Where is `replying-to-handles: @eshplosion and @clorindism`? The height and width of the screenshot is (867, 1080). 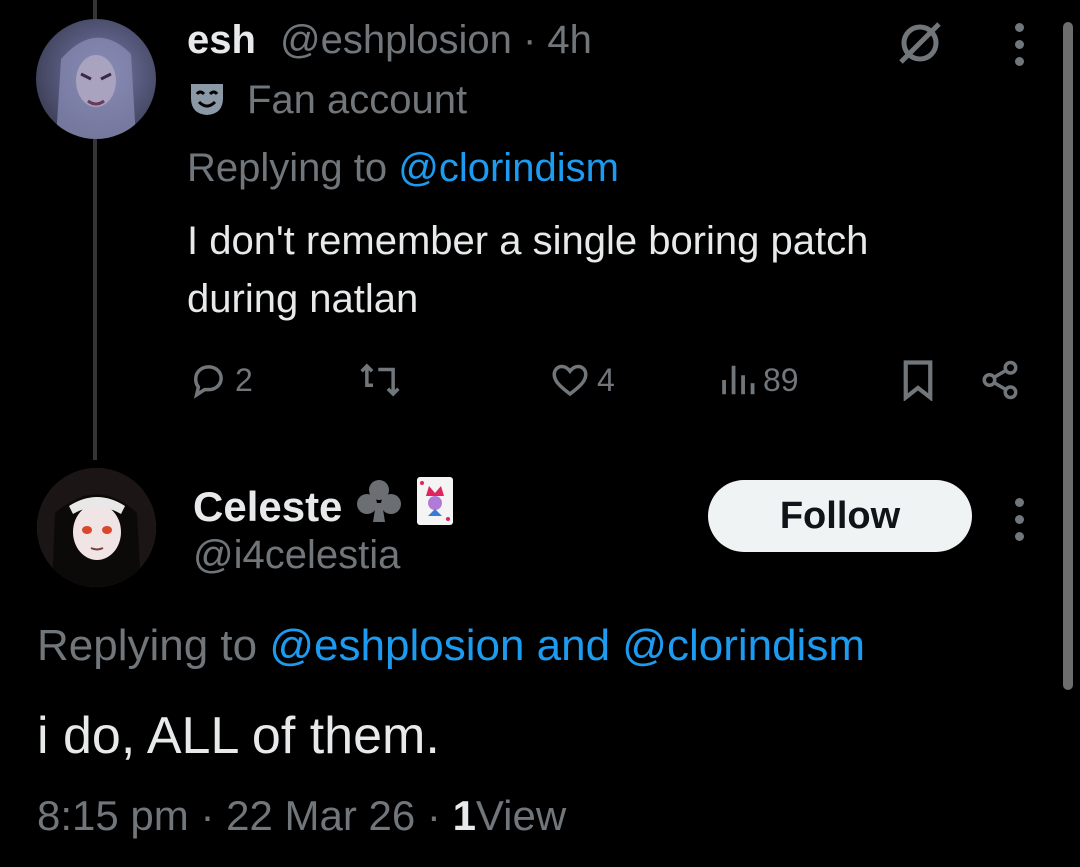 replying-to-handles: @eshplosion and @clorindism is located at coordinates (567, 645).